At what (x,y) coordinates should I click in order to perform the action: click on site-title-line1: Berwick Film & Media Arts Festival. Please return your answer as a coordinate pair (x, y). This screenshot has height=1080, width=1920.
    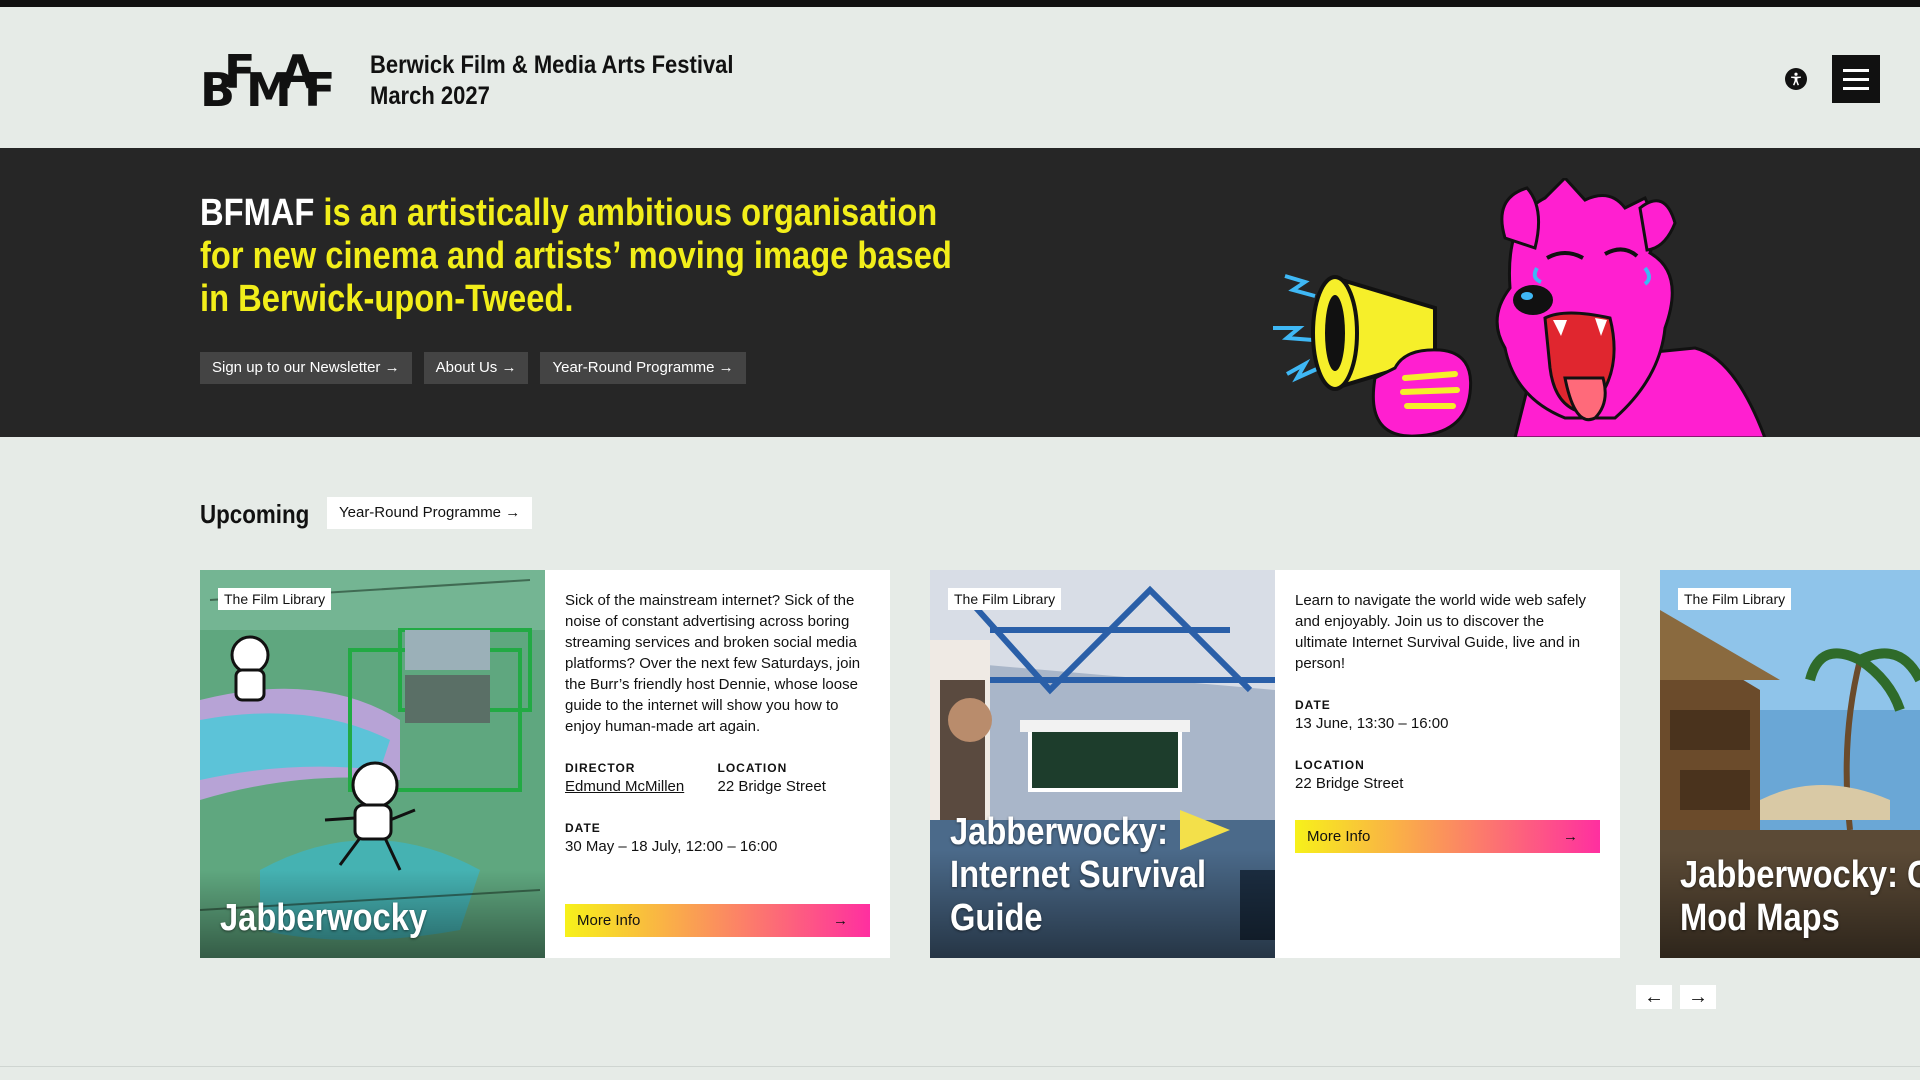
    Looking at the image, I should click on (552, 65).